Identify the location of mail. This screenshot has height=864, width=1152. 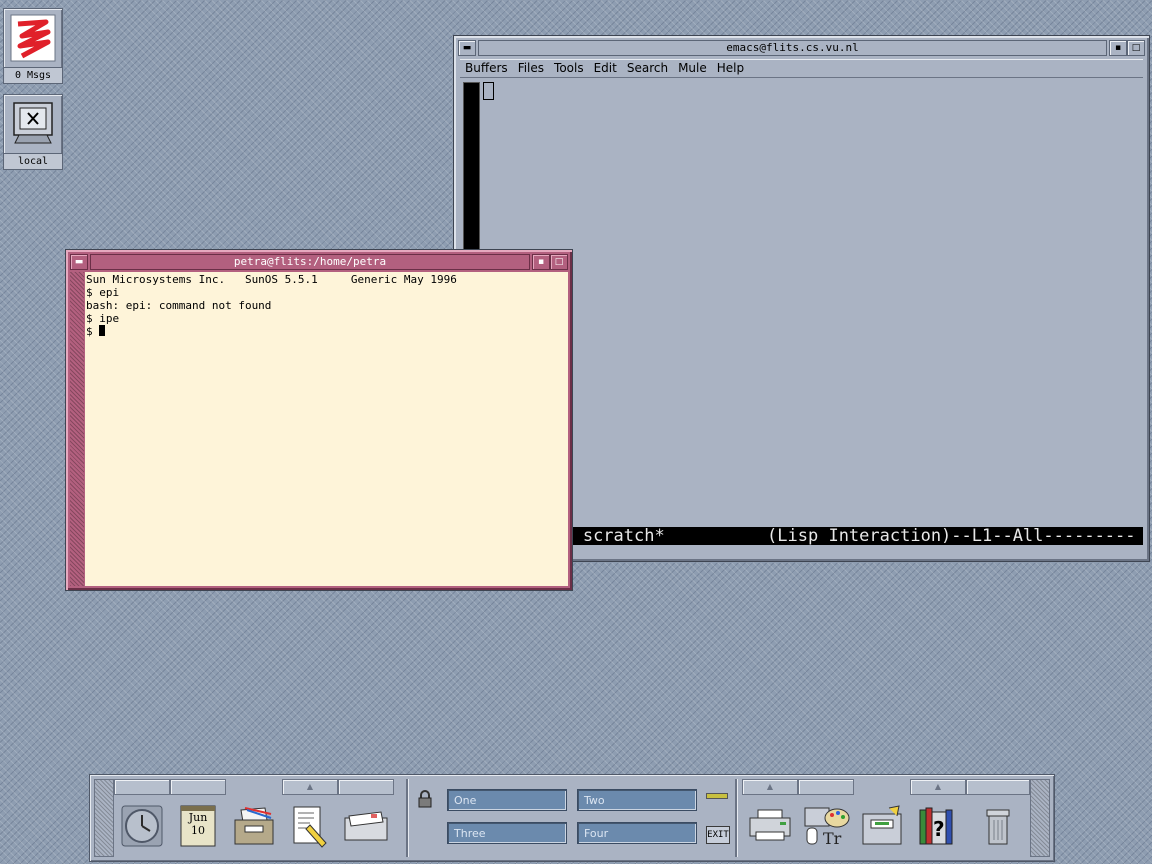
(366, 826).